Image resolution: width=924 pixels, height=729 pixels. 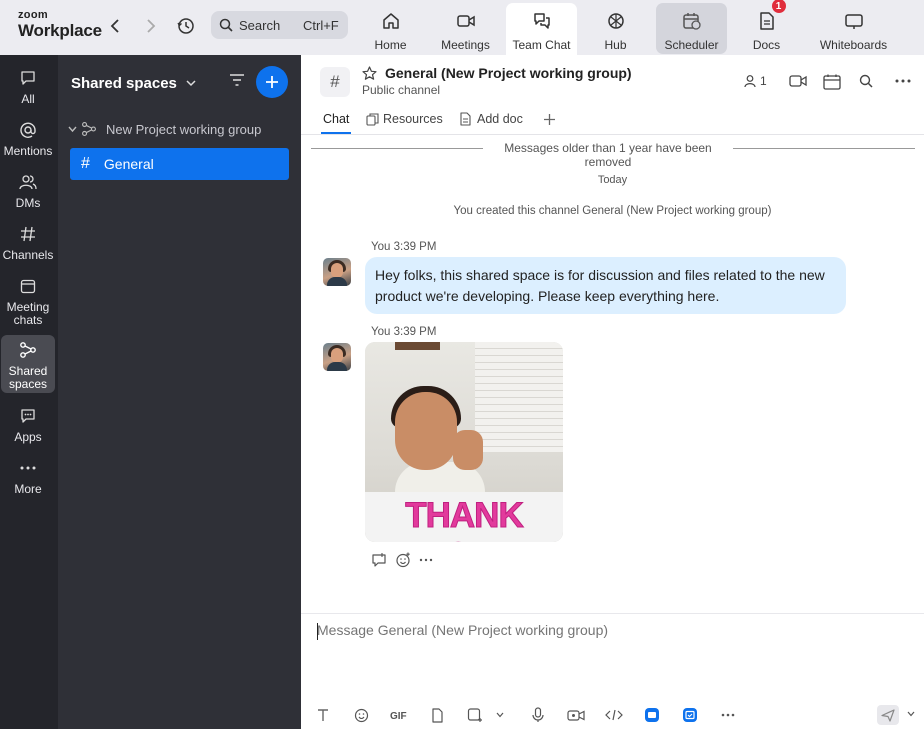 I want to click on members-button: 1, so click(x=755, y=81).